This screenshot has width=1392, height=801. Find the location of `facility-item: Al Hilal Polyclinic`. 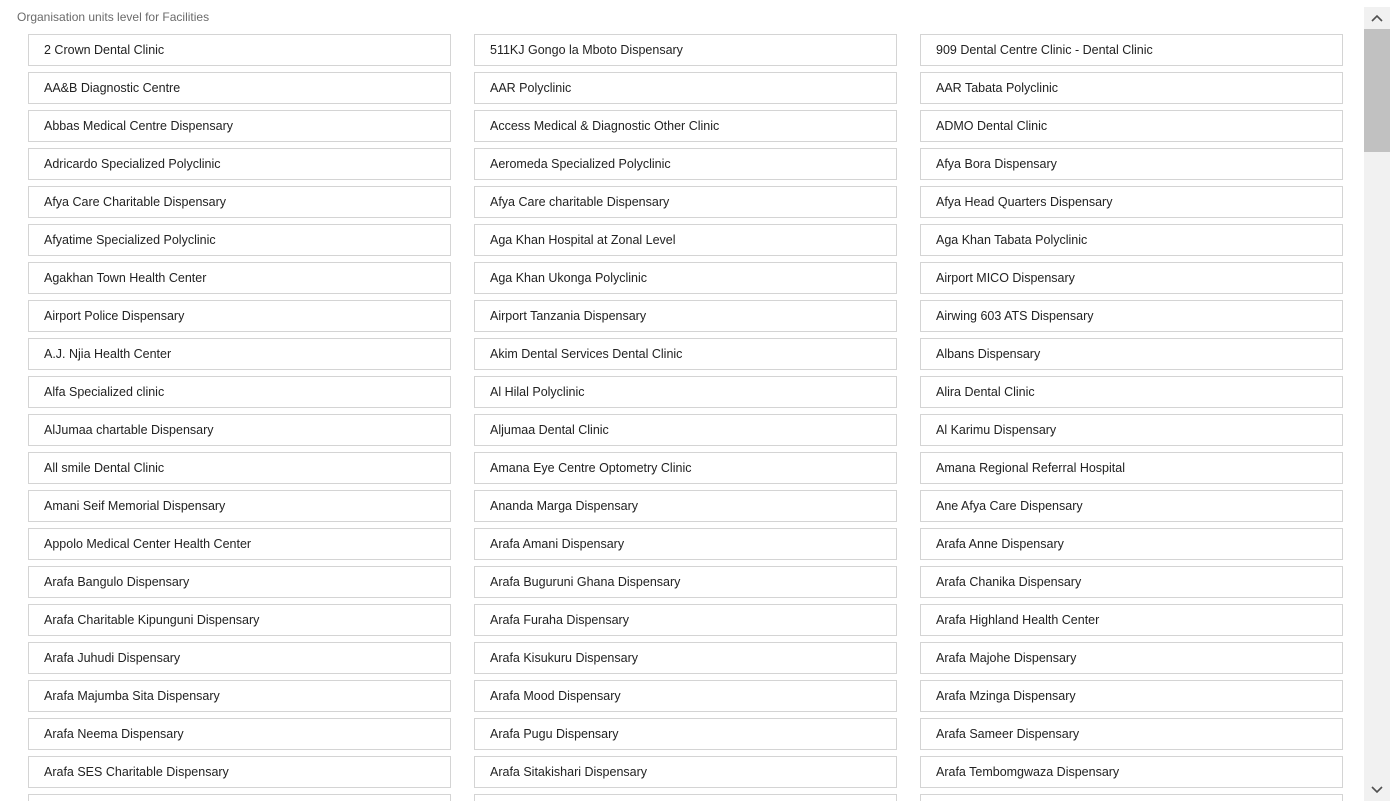

facility-item: Al Hilal Polyclinic is located at coordinates (685, 392).